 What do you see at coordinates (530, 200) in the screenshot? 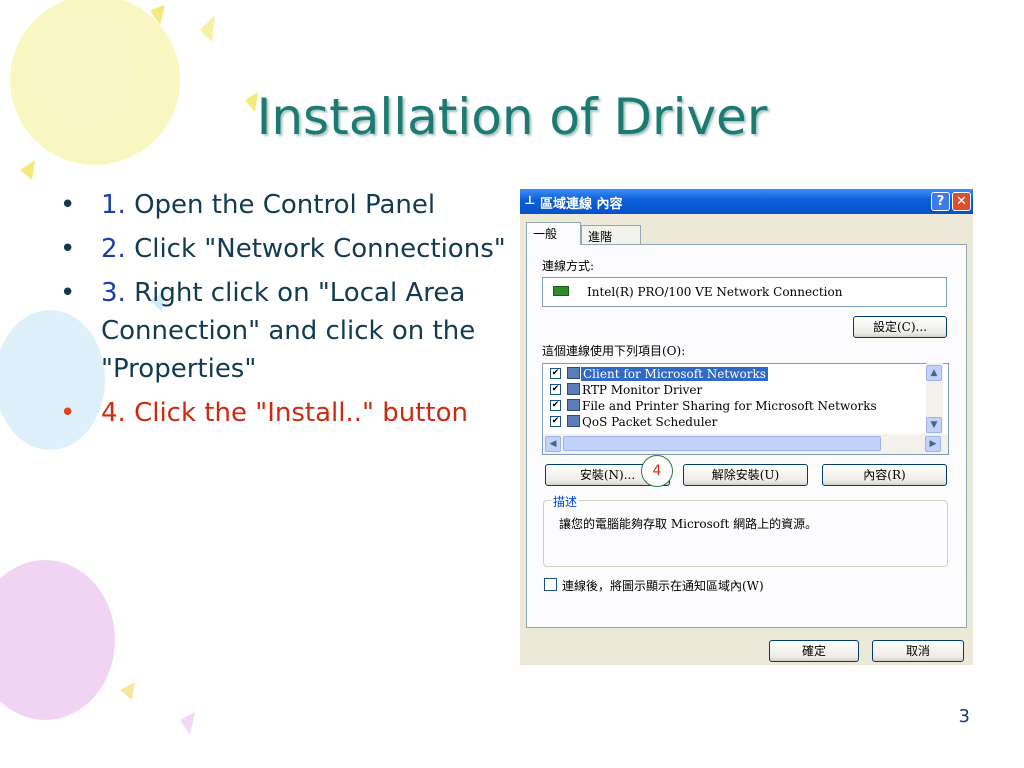
I see `network-connection-icon: ⊥` at bounding box center [530, 200].